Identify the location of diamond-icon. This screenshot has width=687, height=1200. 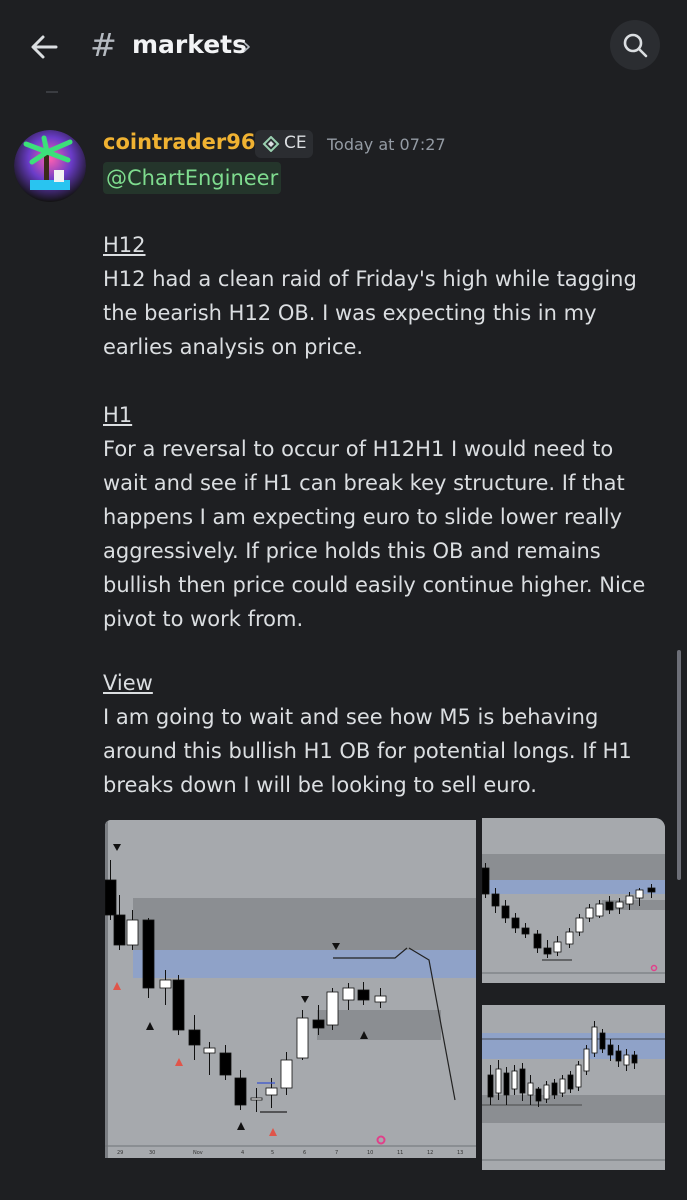
(271, 144).